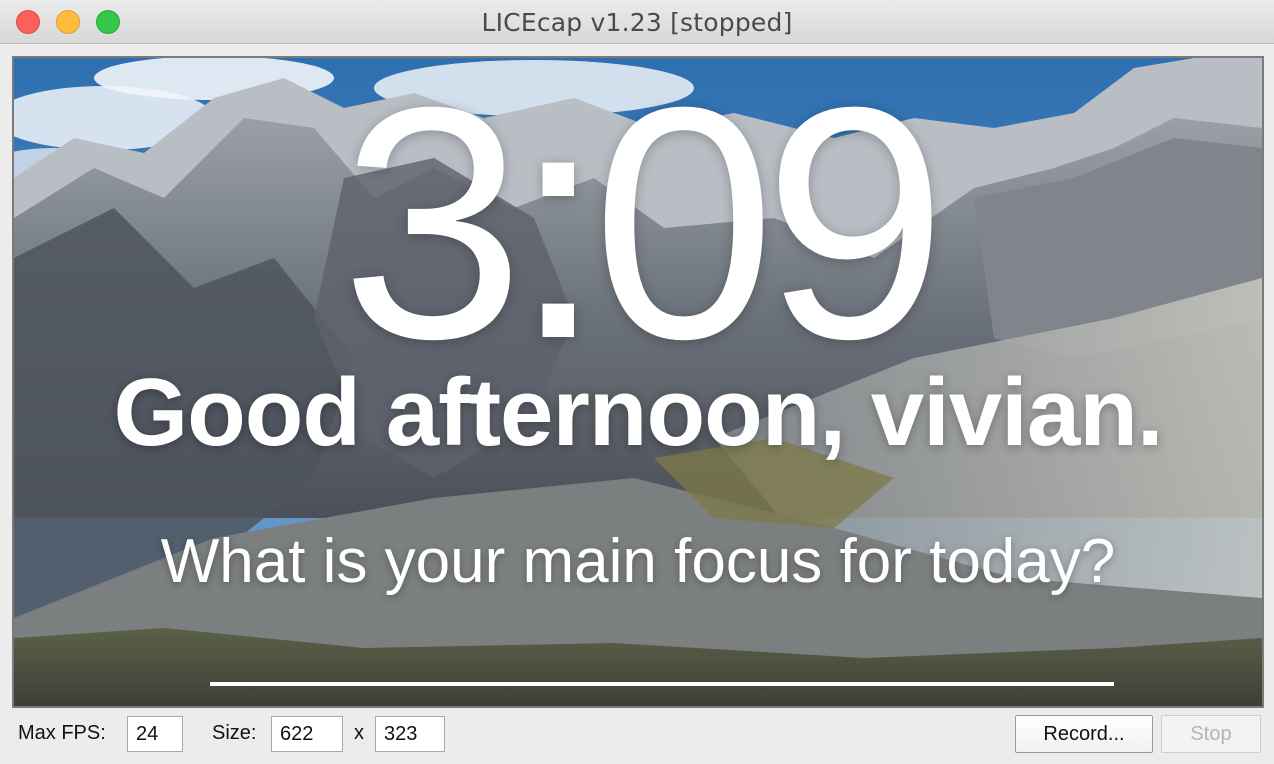 Image resolution: width=1274 pixels, height=764 pixels. I want to click on window-title: LICEcap v1.23 [stopped], so click(637, 22).